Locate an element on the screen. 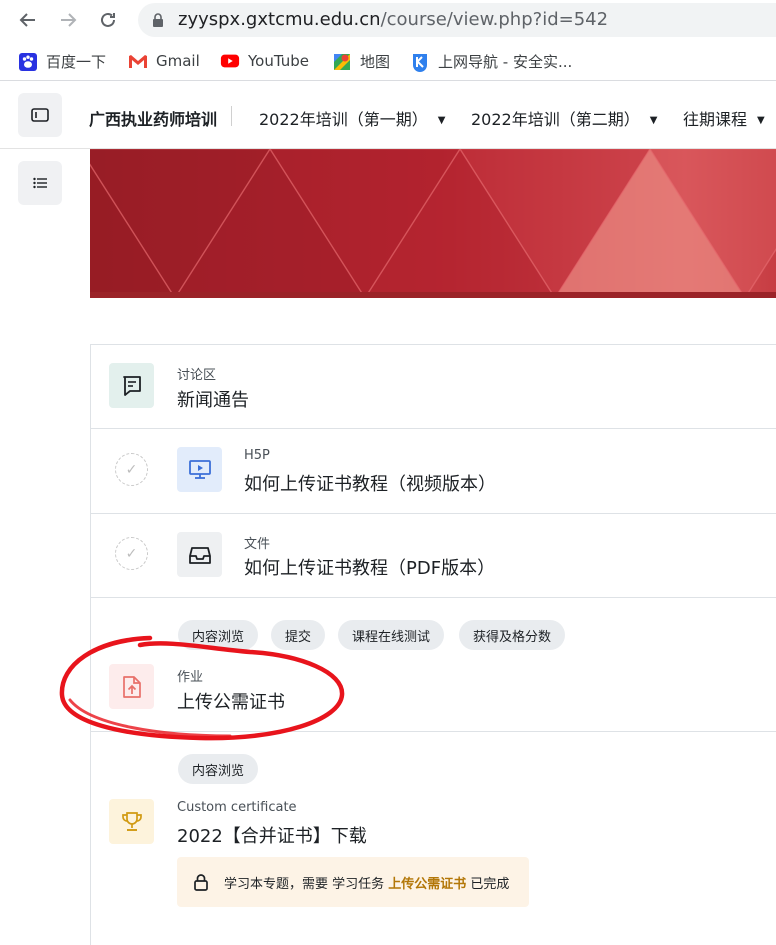  restriction-link: 上传公需证书 is located at coordinates (427, 884).